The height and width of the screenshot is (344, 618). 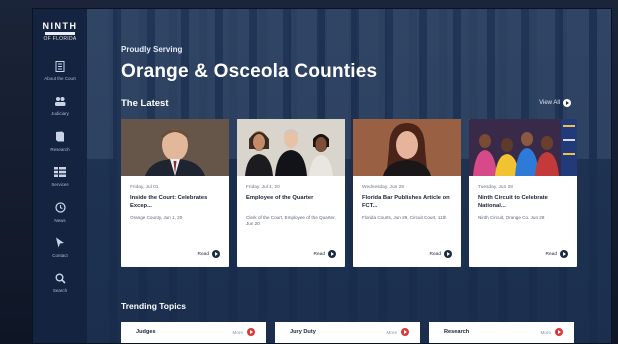 What do you see at coordinates (152, 49) in the screenshot?
I see `hero-eyebrow: Proudly Serving` at bounding box center [152, 49].